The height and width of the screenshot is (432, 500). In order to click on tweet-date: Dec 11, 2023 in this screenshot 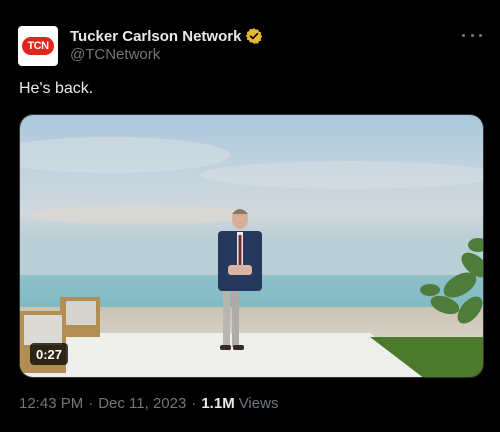, I will do `click(142, 403)`.